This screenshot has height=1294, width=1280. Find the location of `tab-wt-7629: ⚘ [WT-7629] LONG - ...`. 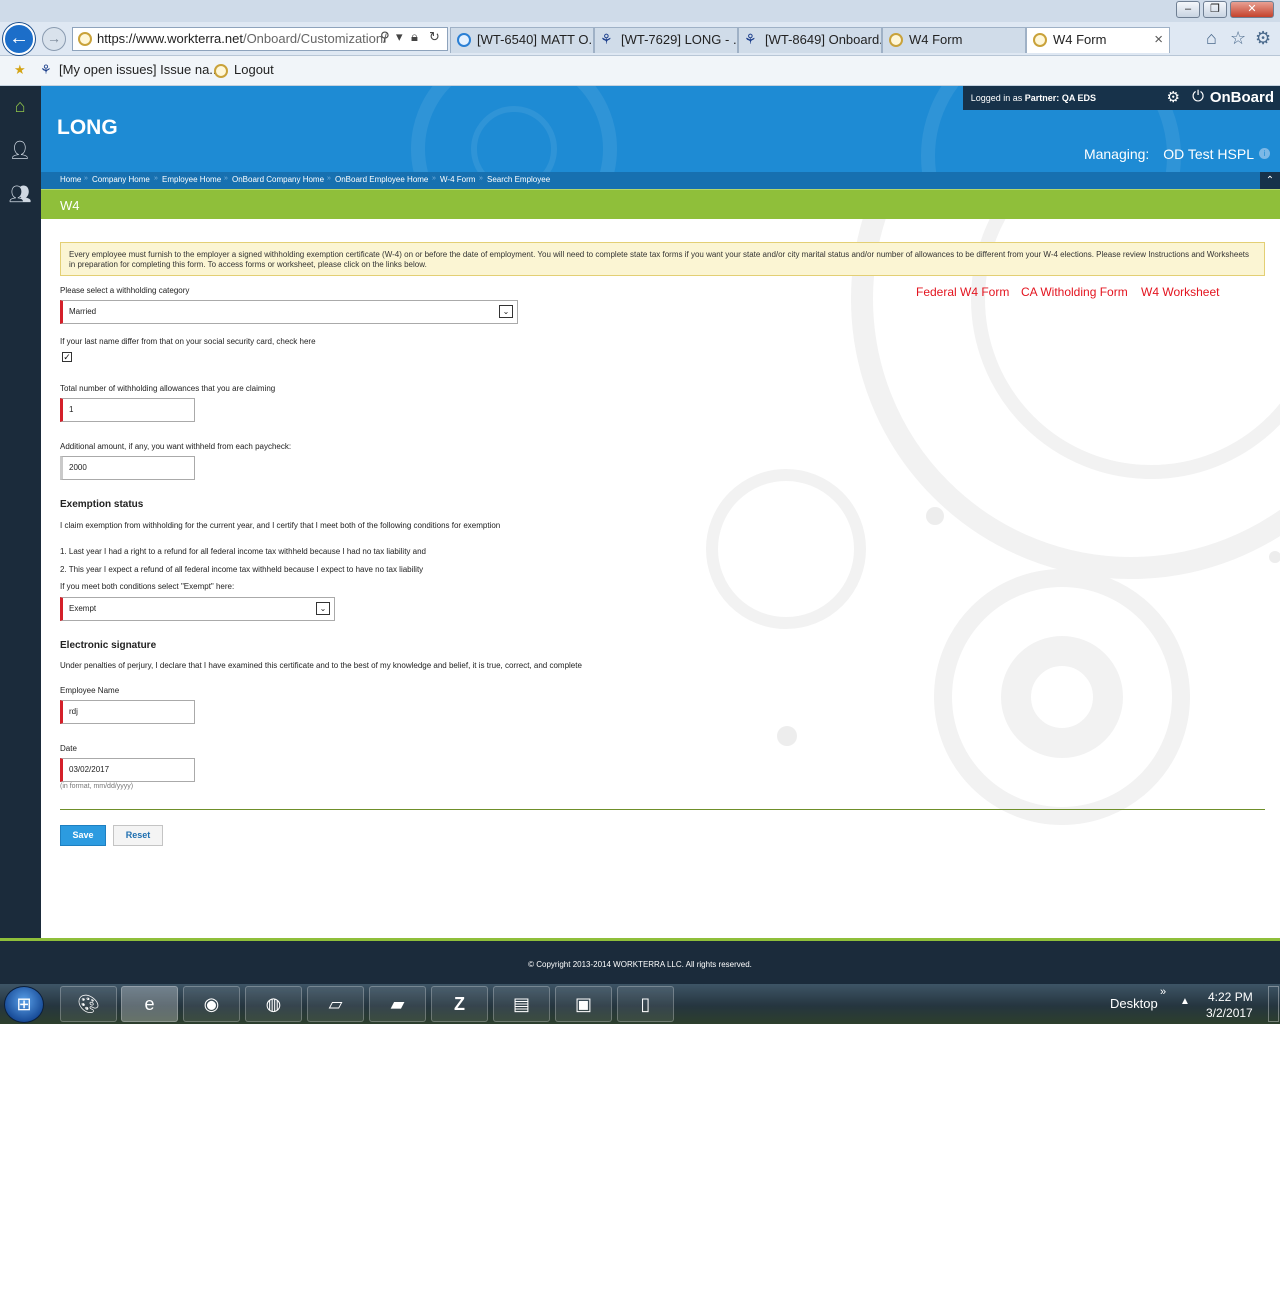

tab-wt-7629: ⚘ [WT-7629] LONG - ... is located at coordinates (666, 40).